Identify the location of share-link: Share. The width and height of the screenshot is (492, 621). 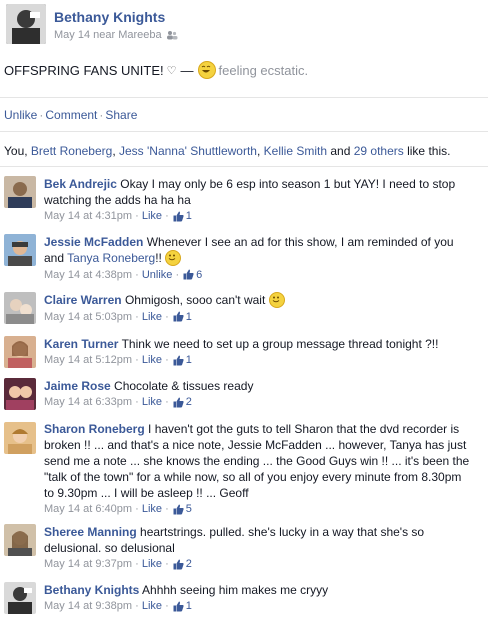
(121, 115).